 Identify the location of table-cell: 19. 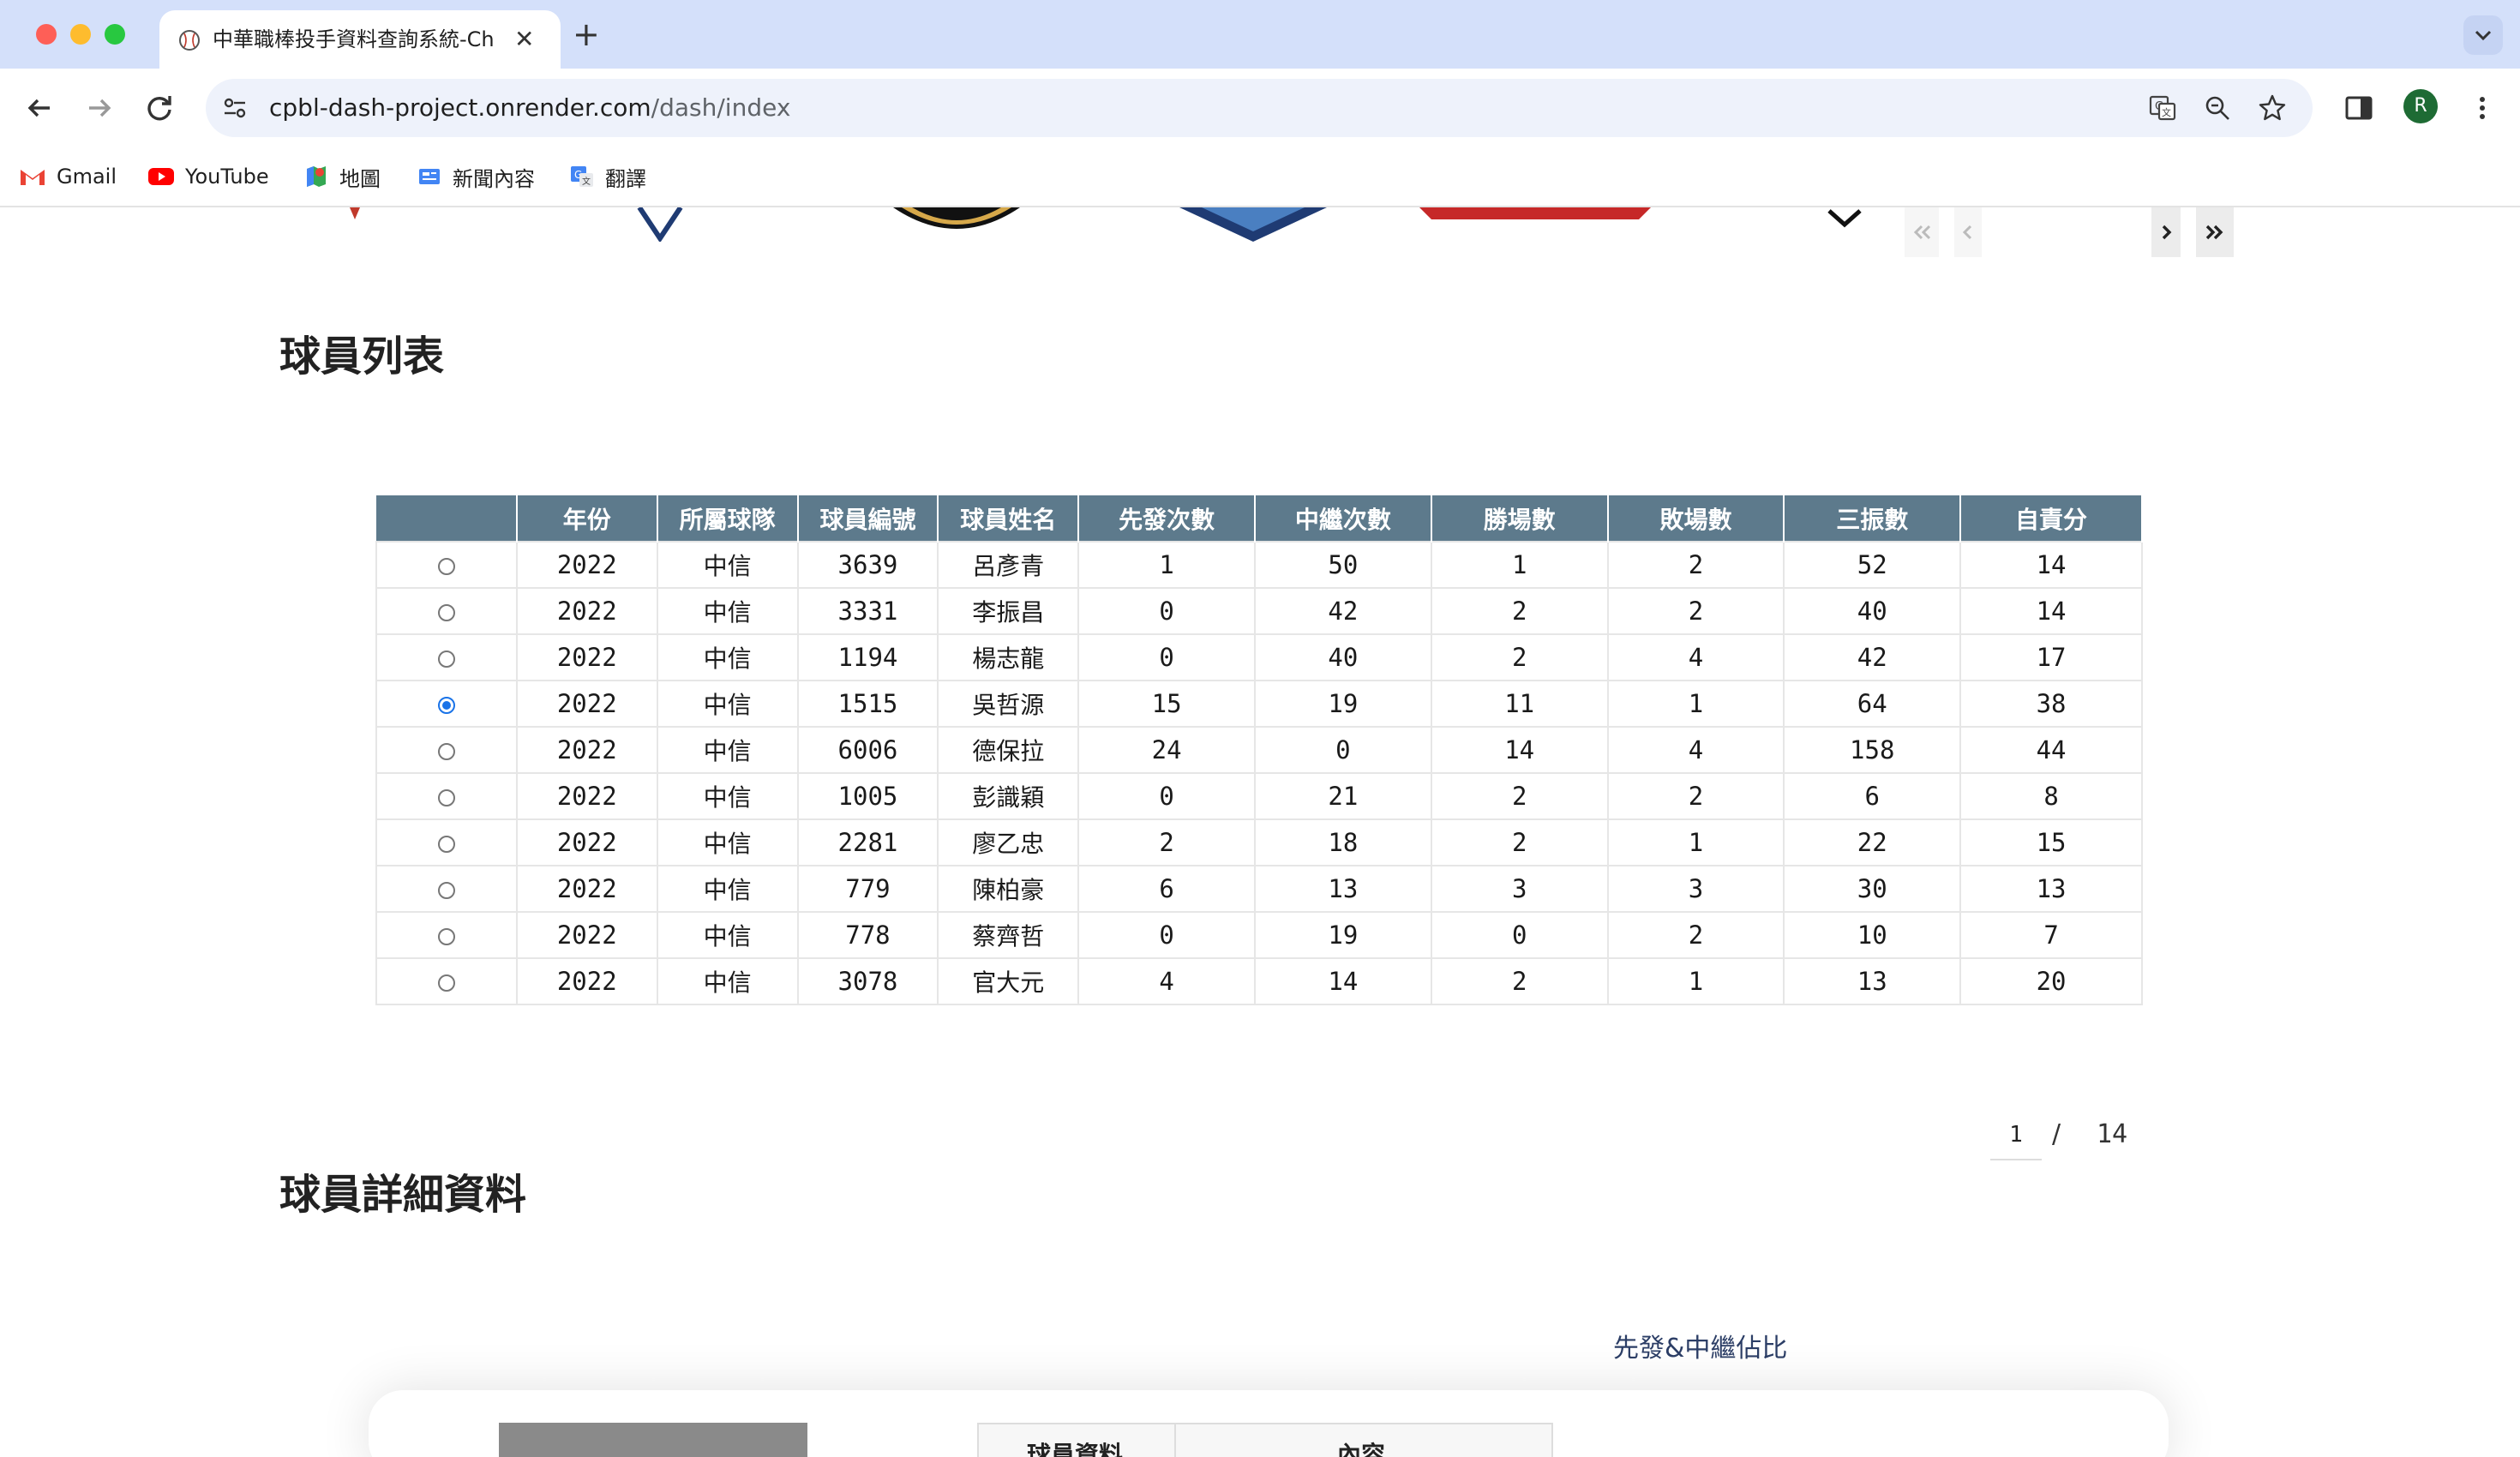
(1343, 935).